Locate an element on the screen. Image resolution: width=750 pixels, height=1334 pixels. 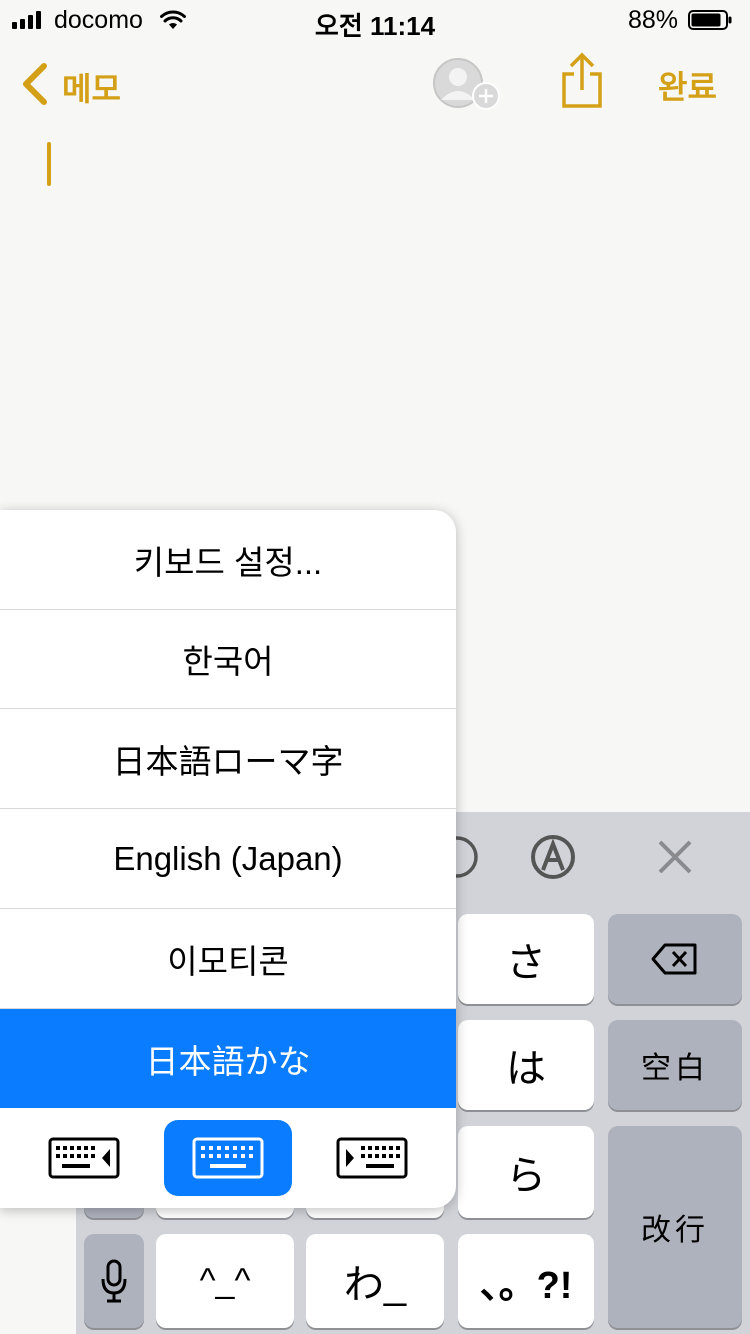
delete-key is located at coordinates (675, 959).